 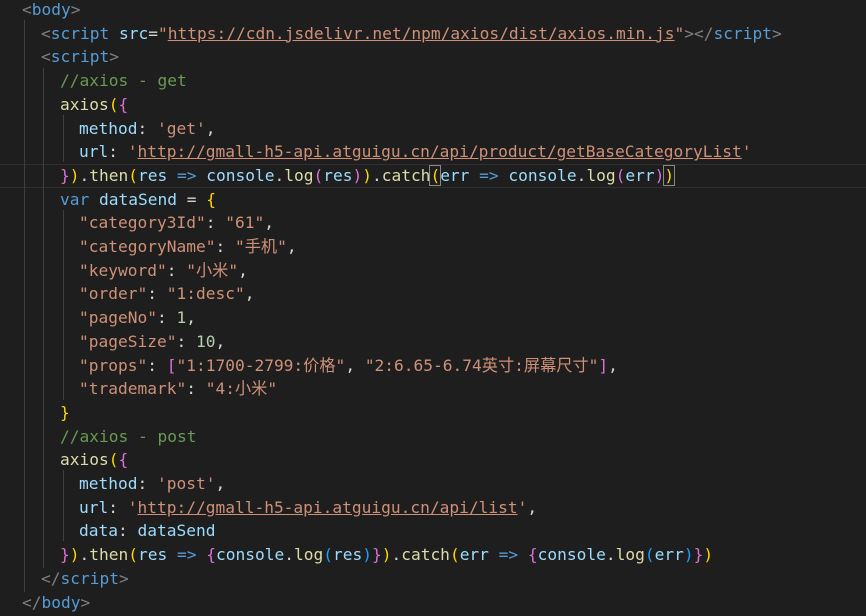 I want to click on code-token: 'post', so click(x=186, y=483).